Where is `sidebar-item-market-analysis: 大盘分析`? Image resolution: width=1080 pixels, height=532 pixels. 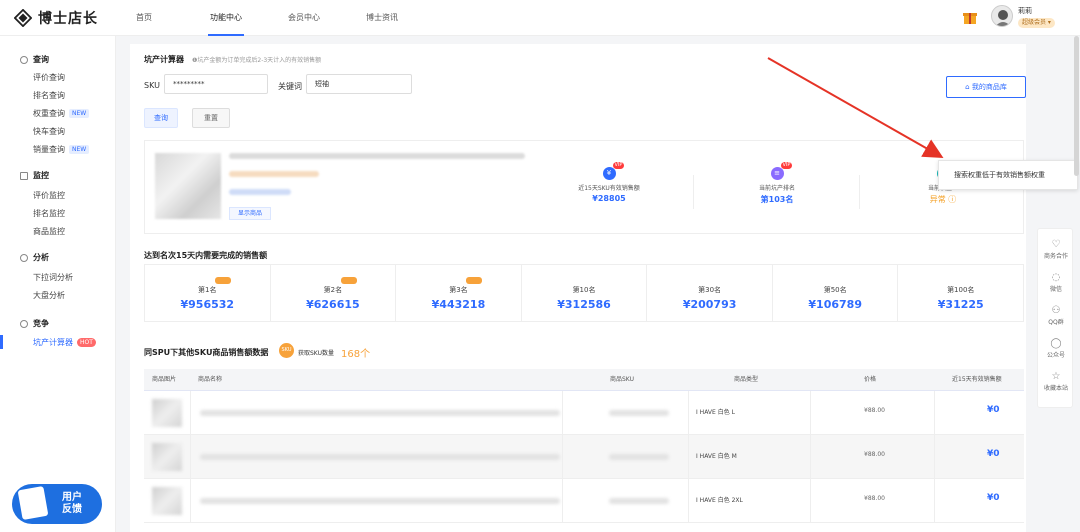 sidebar-item-market-analysis: 大盘分析 is located at coordinates (49, 295).